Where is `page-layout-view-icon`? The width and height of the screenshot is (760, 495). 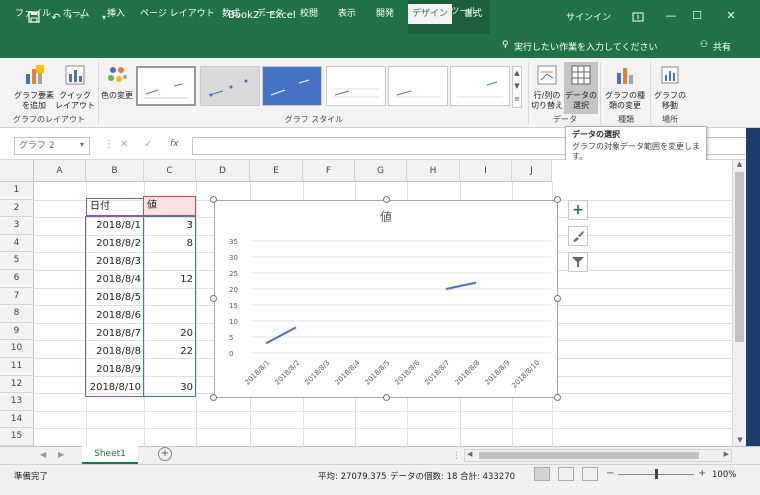
page-layout-view-icon is located at coordinates (566, 474).